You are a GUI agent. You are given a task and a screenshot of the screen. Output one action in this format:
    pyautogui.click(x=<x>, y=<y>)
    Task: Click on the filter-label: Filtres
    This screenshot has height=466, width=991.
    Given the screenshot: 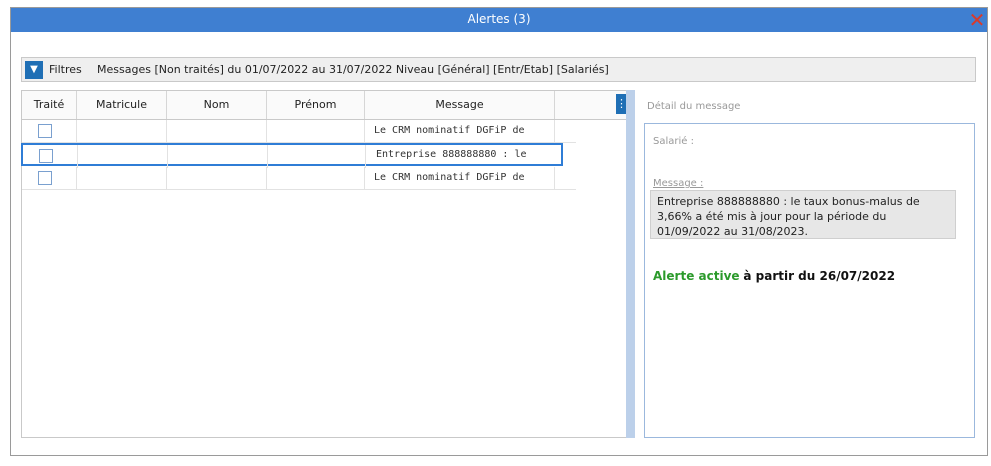 What is the action you would take?
    pyautogui.click(x=65, y=69)
    